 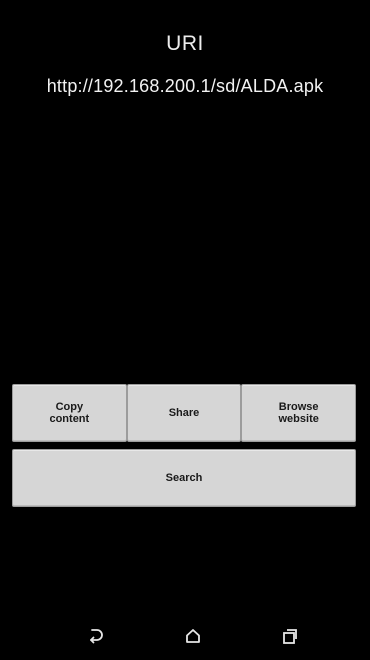 I want to click on share-button: Share, so click(x=184, y=413).